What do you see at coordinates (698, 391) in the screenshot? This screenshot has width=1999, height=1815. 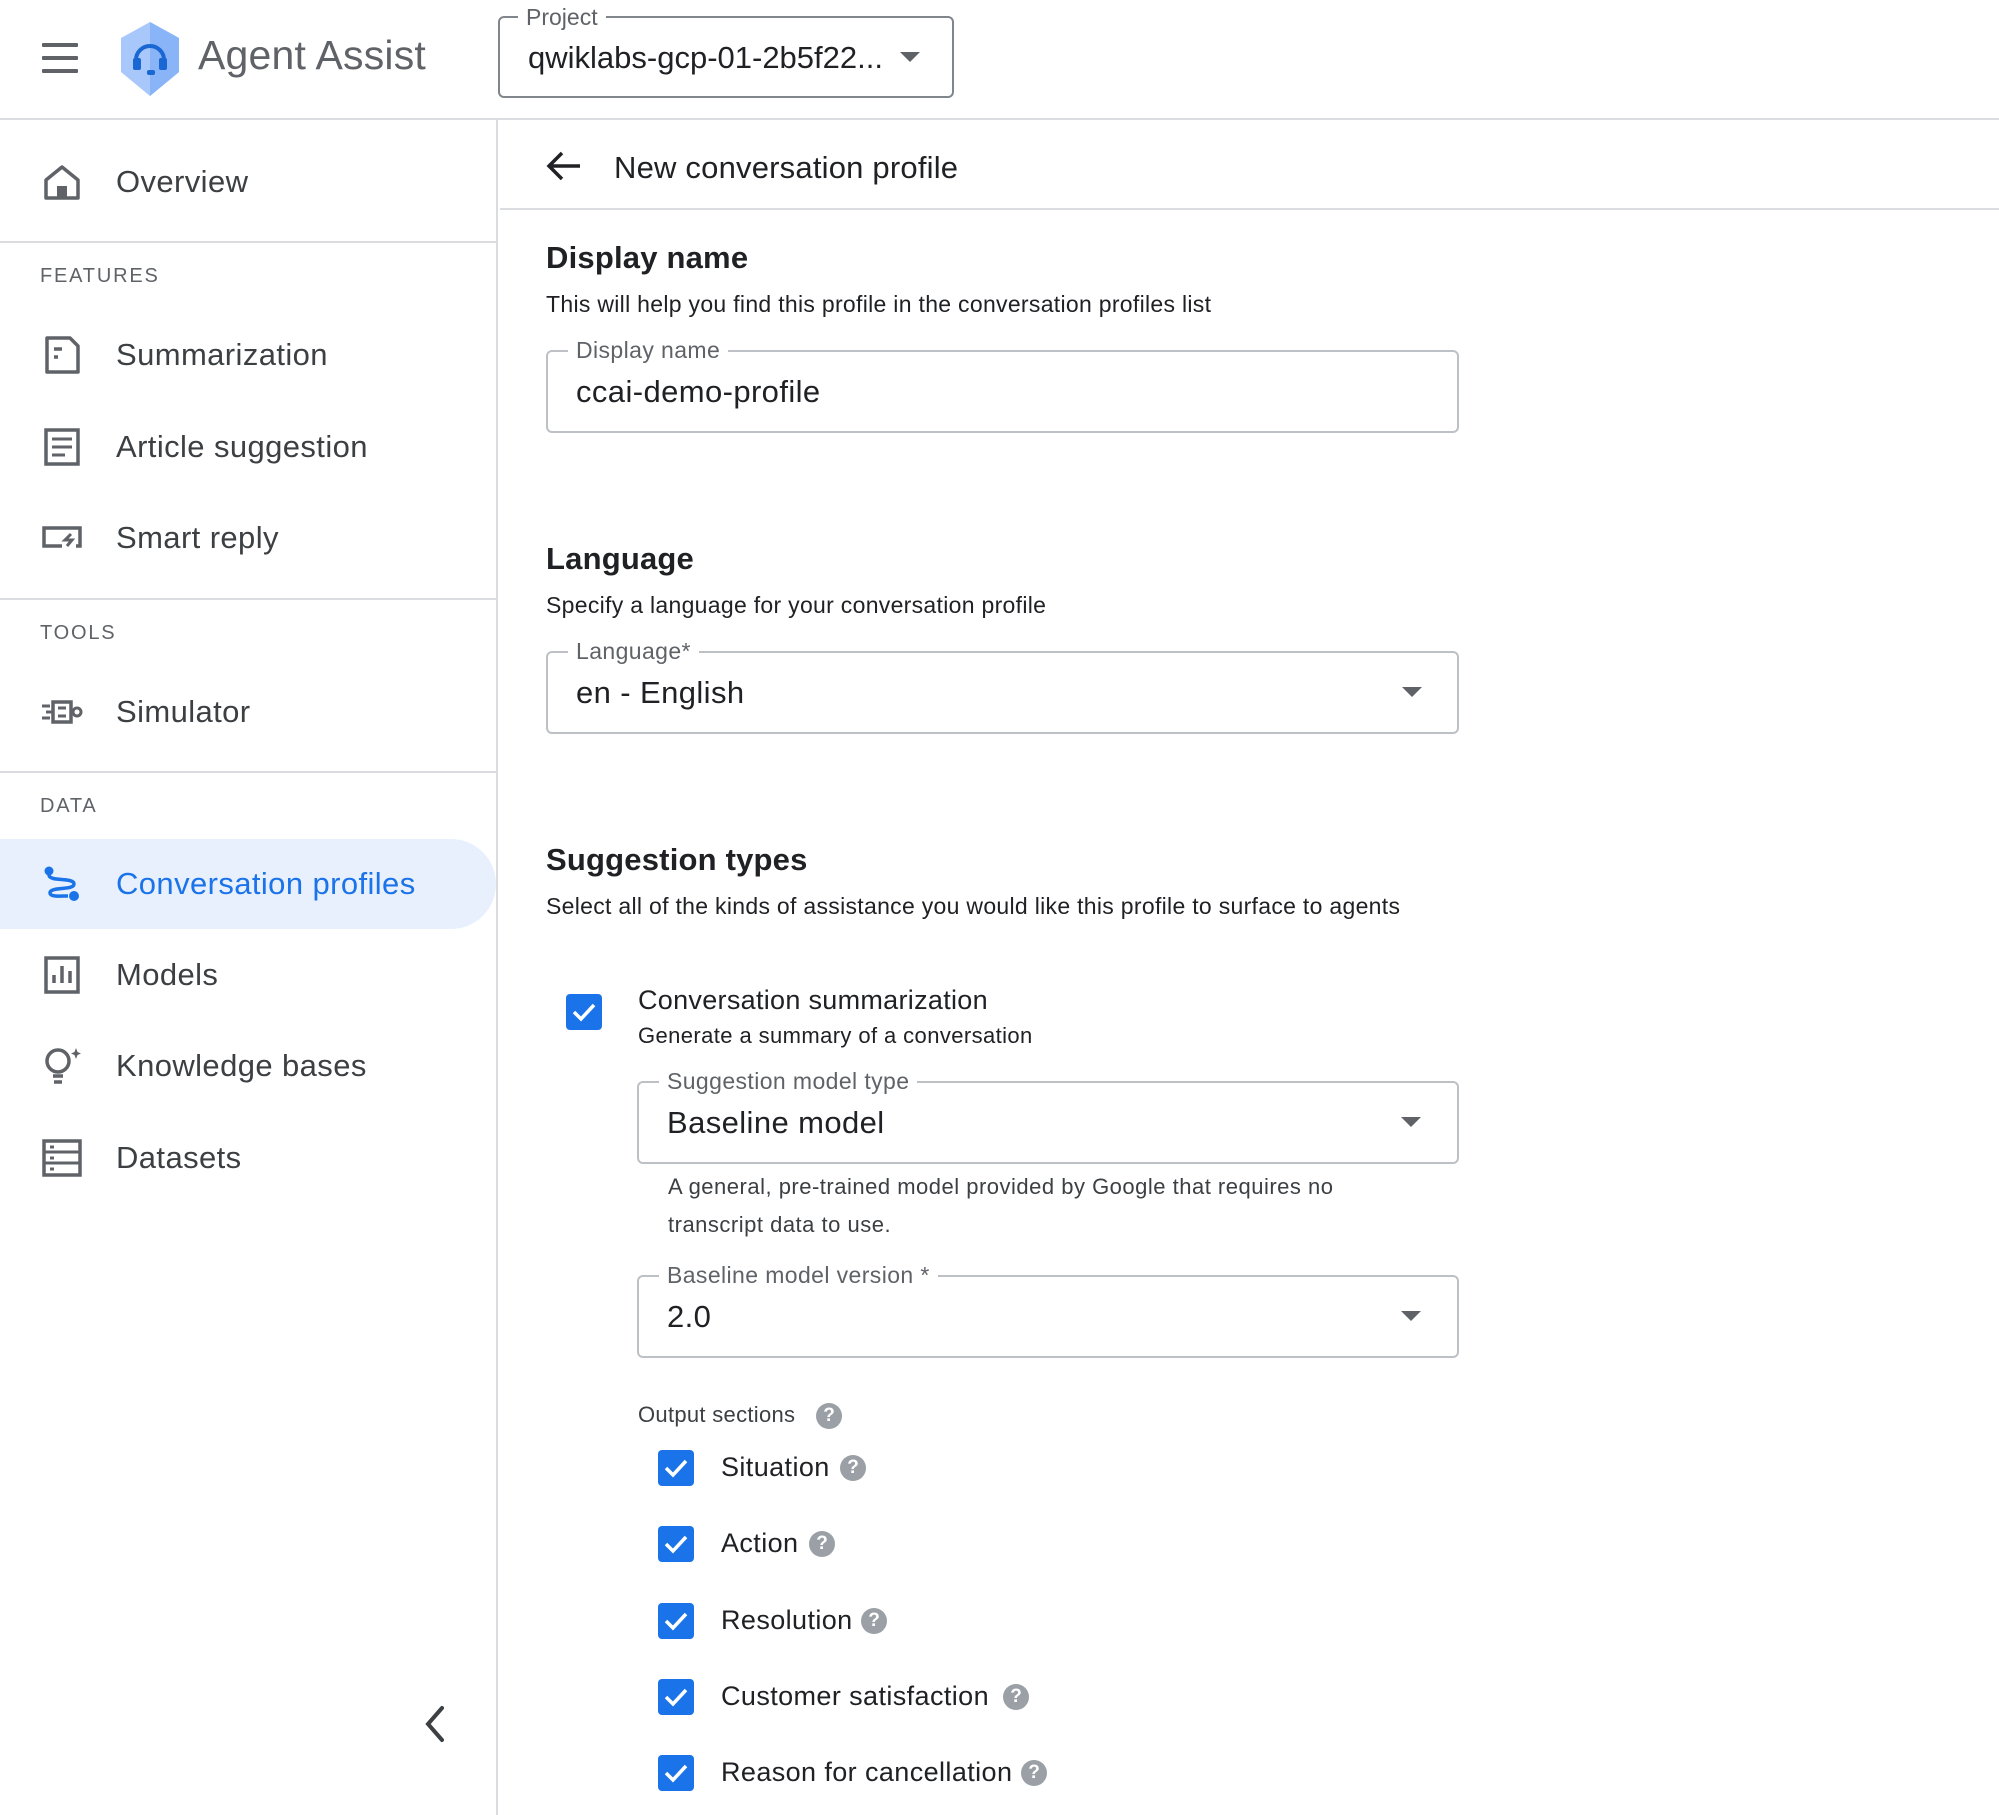 I see `display-name-value: ccai-demo-profile` at bounding box center [698, 391].